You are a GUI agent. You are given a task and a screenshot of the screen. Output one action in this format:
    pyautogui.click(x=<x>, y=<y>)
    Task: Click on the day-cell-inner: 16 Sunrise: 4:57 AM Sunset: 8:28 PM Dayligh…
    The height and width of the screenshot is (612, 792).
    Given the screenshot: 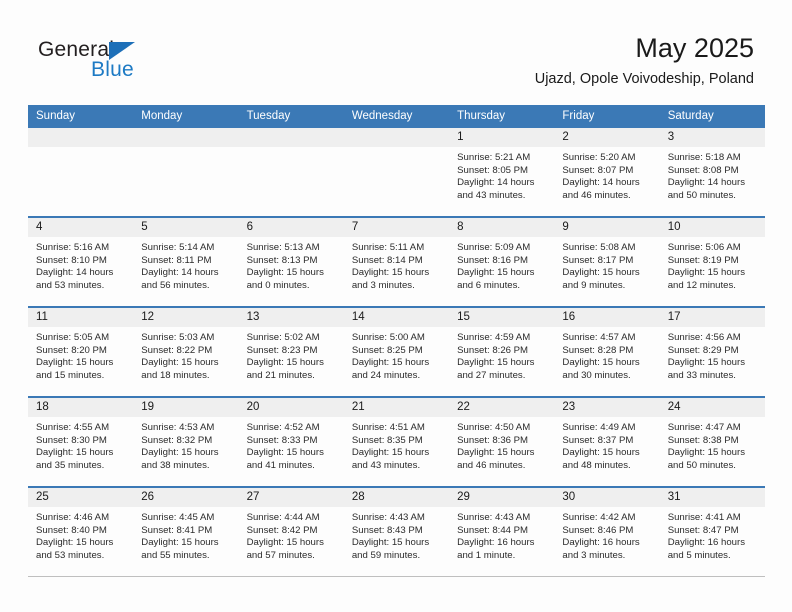 What is the action you would take?
    pyautogui.click(x=607, y=352)
    